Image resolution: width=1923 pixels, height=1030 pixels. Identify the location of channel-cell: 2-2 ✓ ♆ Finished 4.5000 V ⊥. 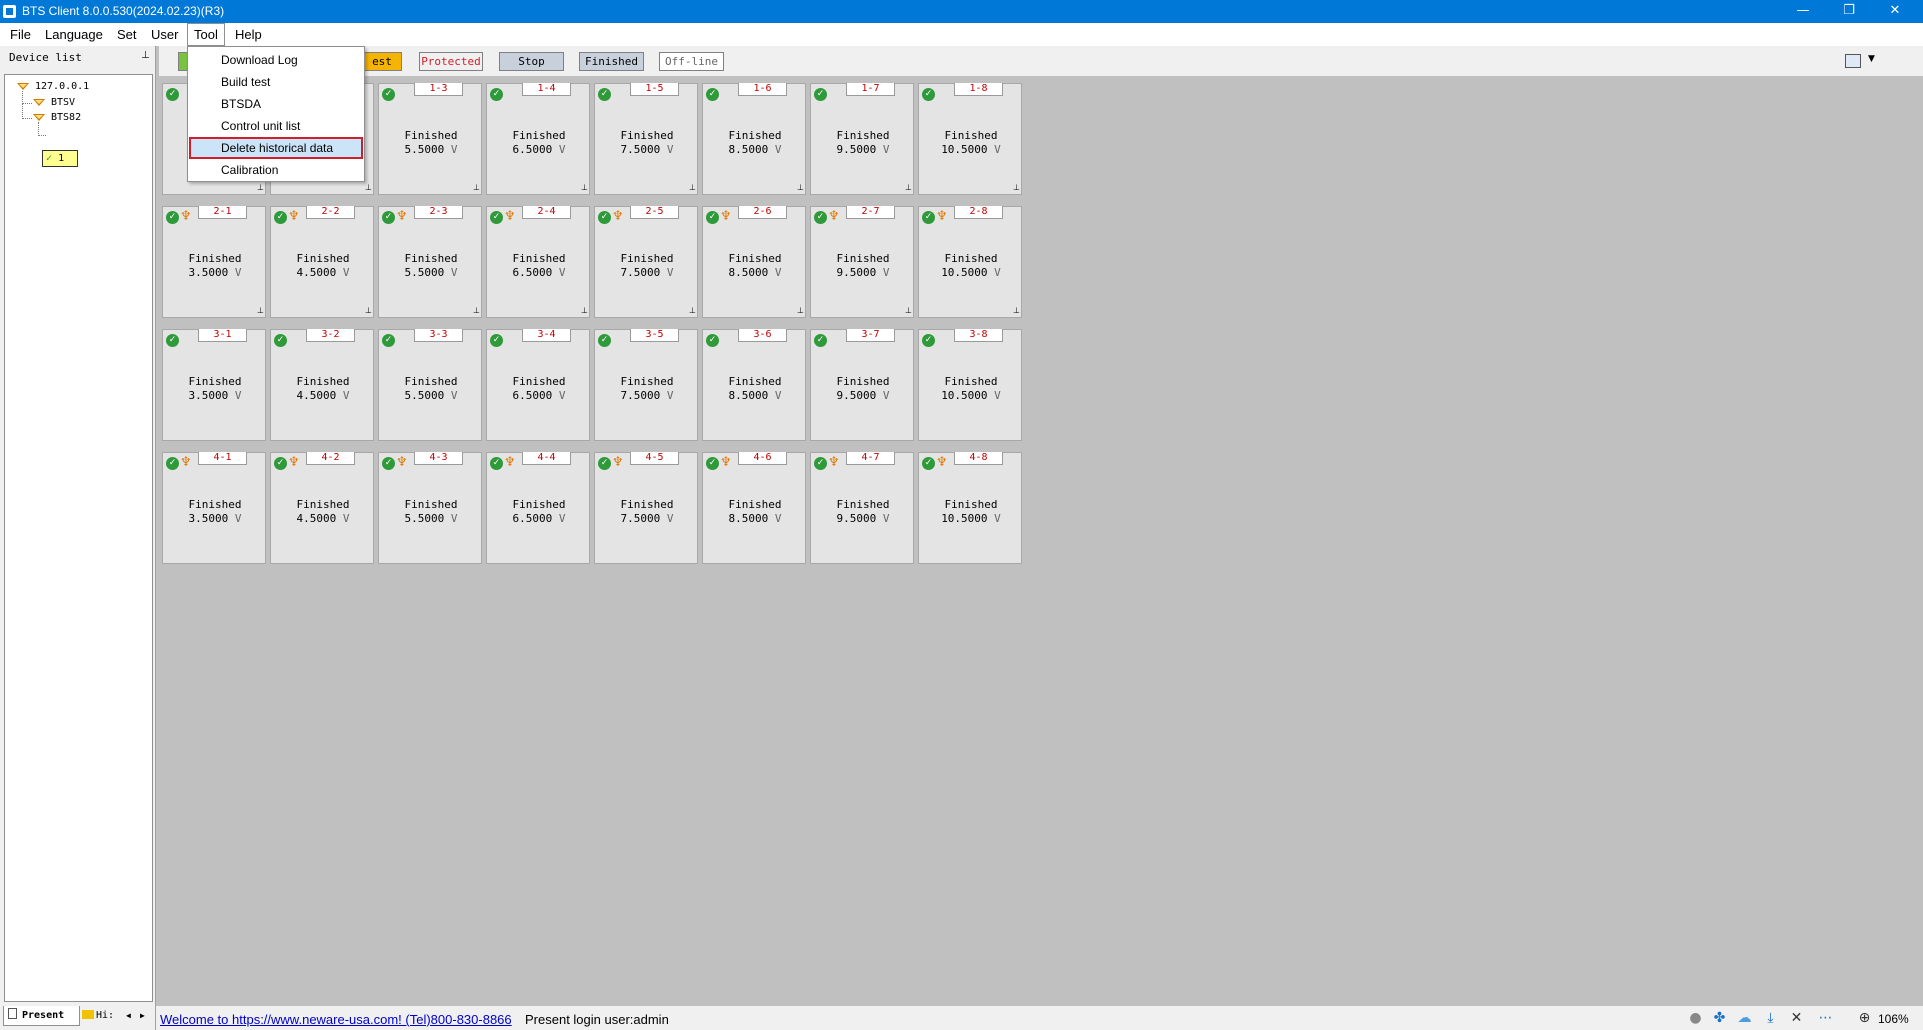
(322, 262).